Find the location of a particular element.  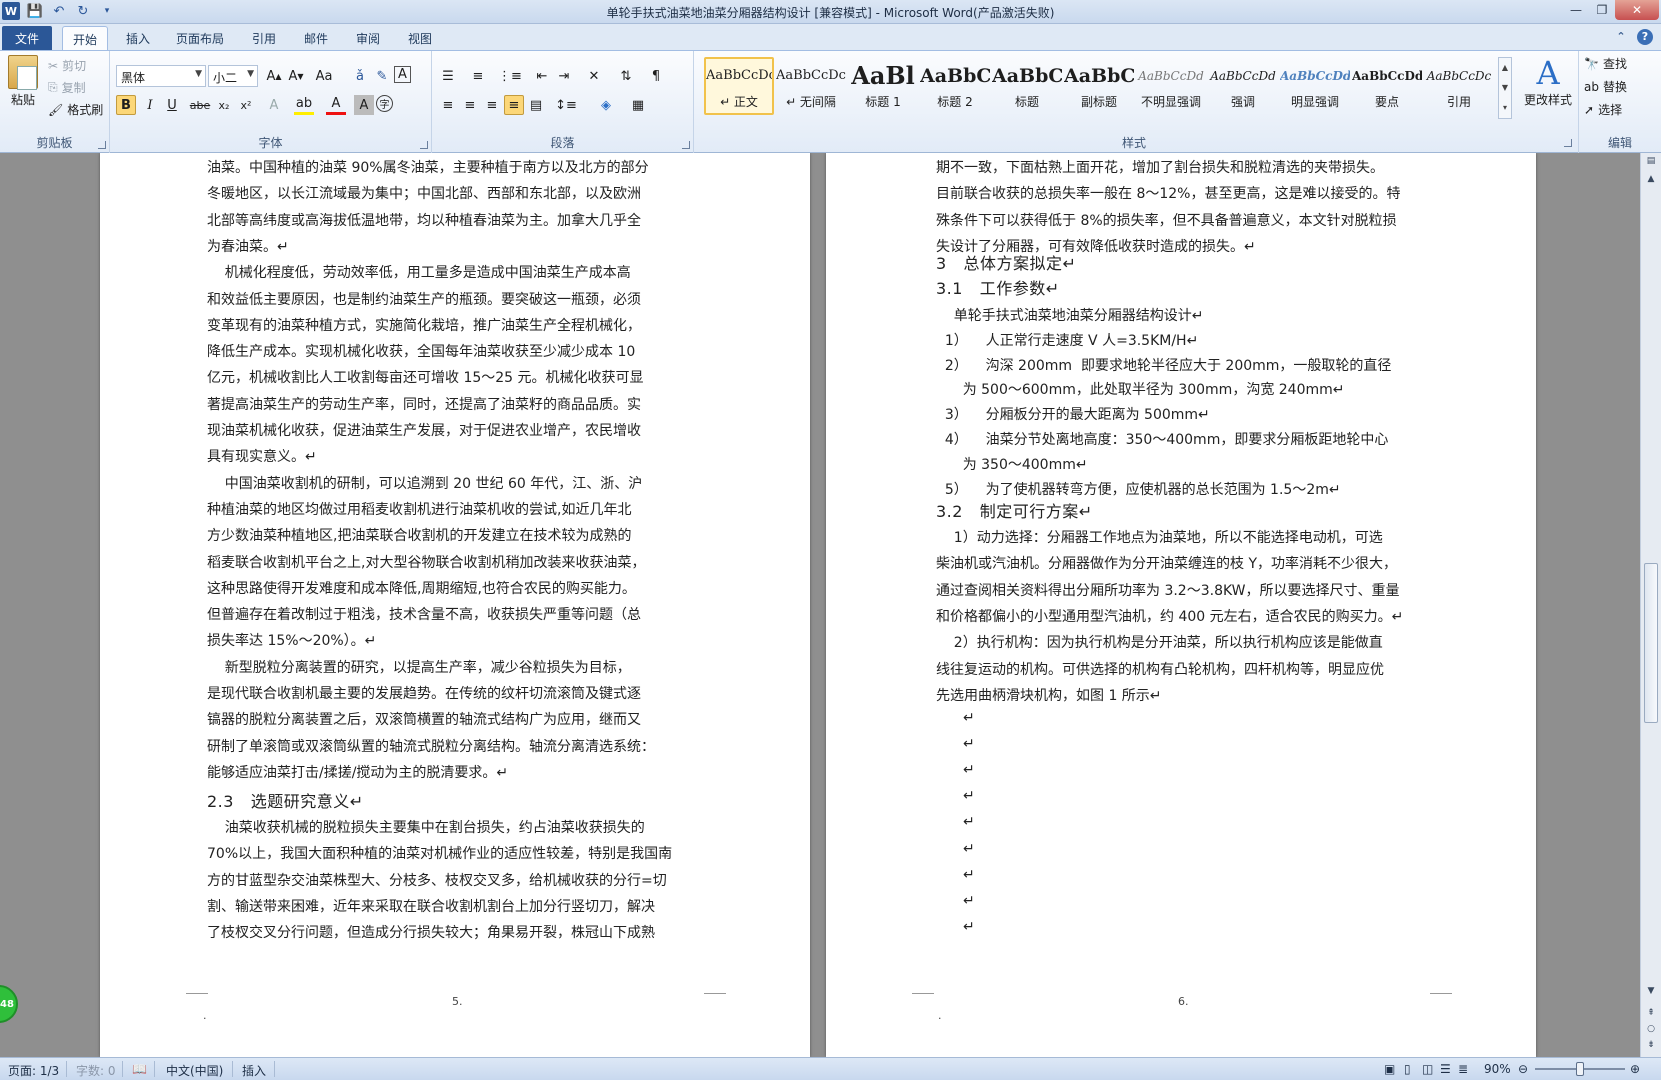

draft-view-icon: ≣ is located at coordinates (1463, 1069).